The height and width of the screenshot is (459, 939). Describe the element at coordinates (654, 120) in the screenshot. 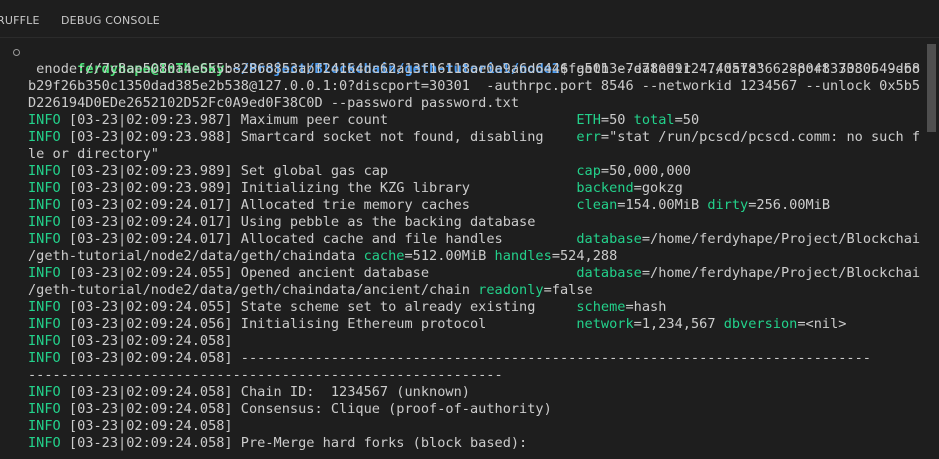

I see `log-key: total` at that location.